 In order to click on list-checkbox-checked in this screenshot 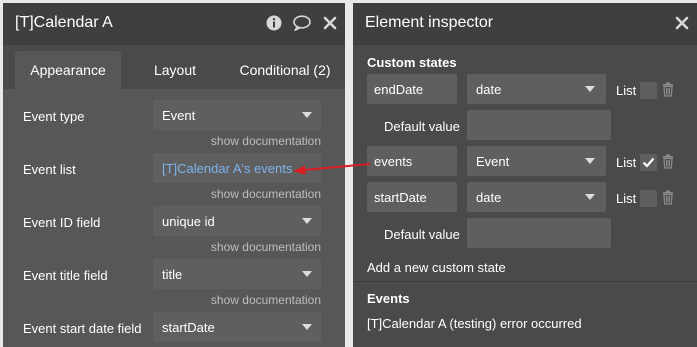, I will do `click(648, 162)`.